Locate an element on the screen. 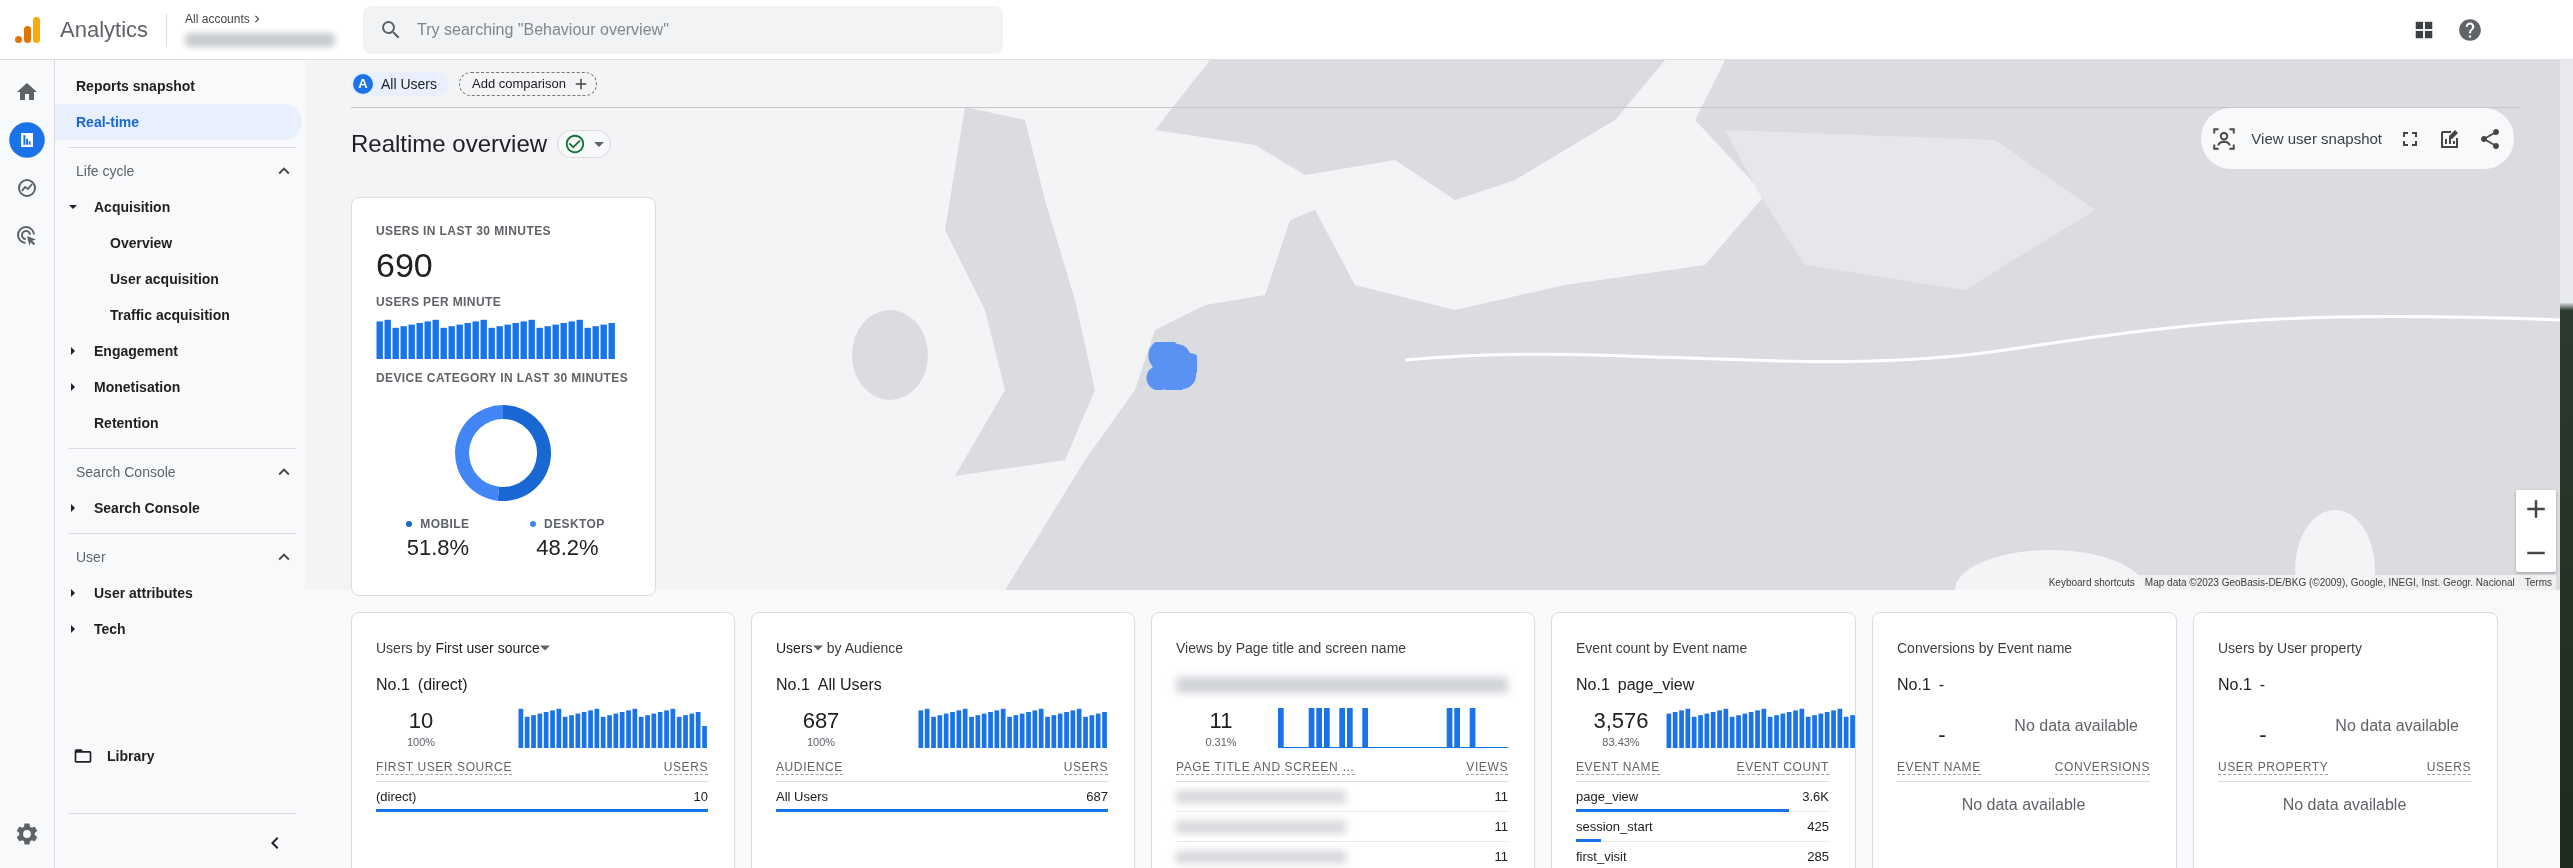 This screenshot has width=2573, height=868. users-count: 690 is located at coordinates (405, 265).